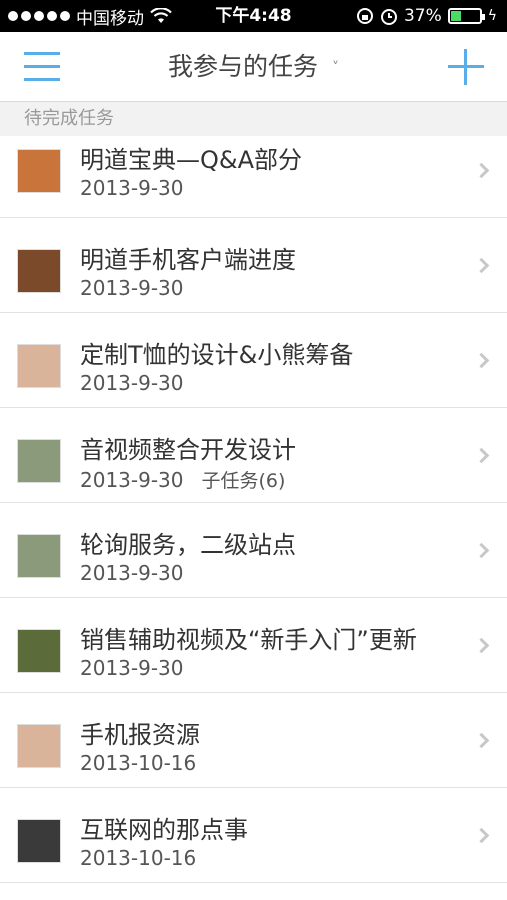 The image size is (507, 900). I want to click on battery-percent: 37%, so click(422, 16).